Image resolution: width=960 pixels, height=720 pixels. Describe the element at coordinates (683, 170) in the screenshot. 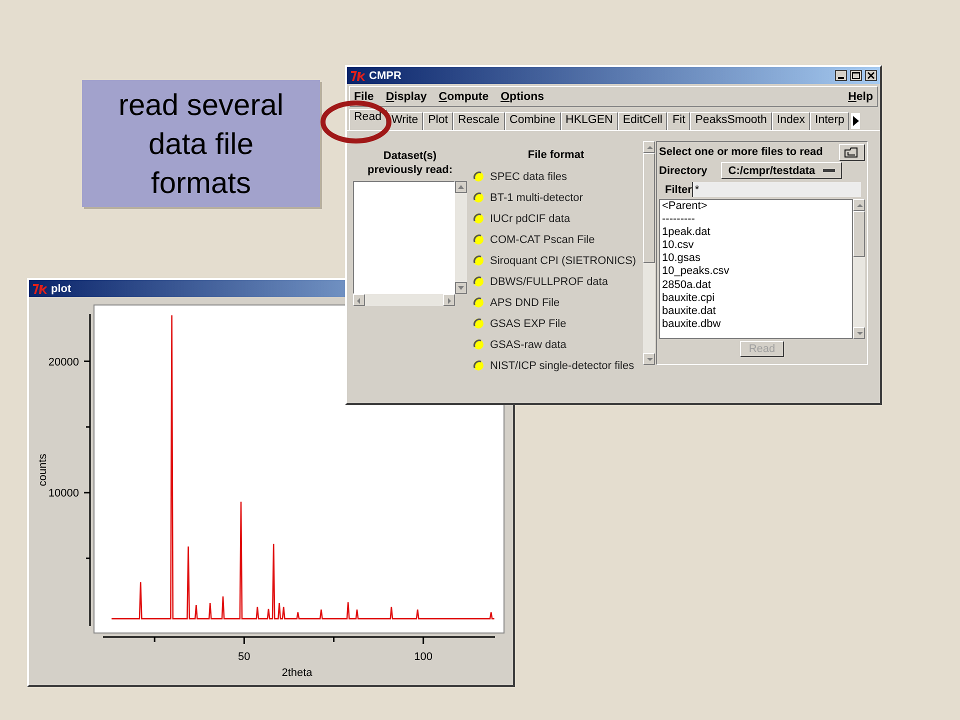

I see `field-label: Directory` at that location.